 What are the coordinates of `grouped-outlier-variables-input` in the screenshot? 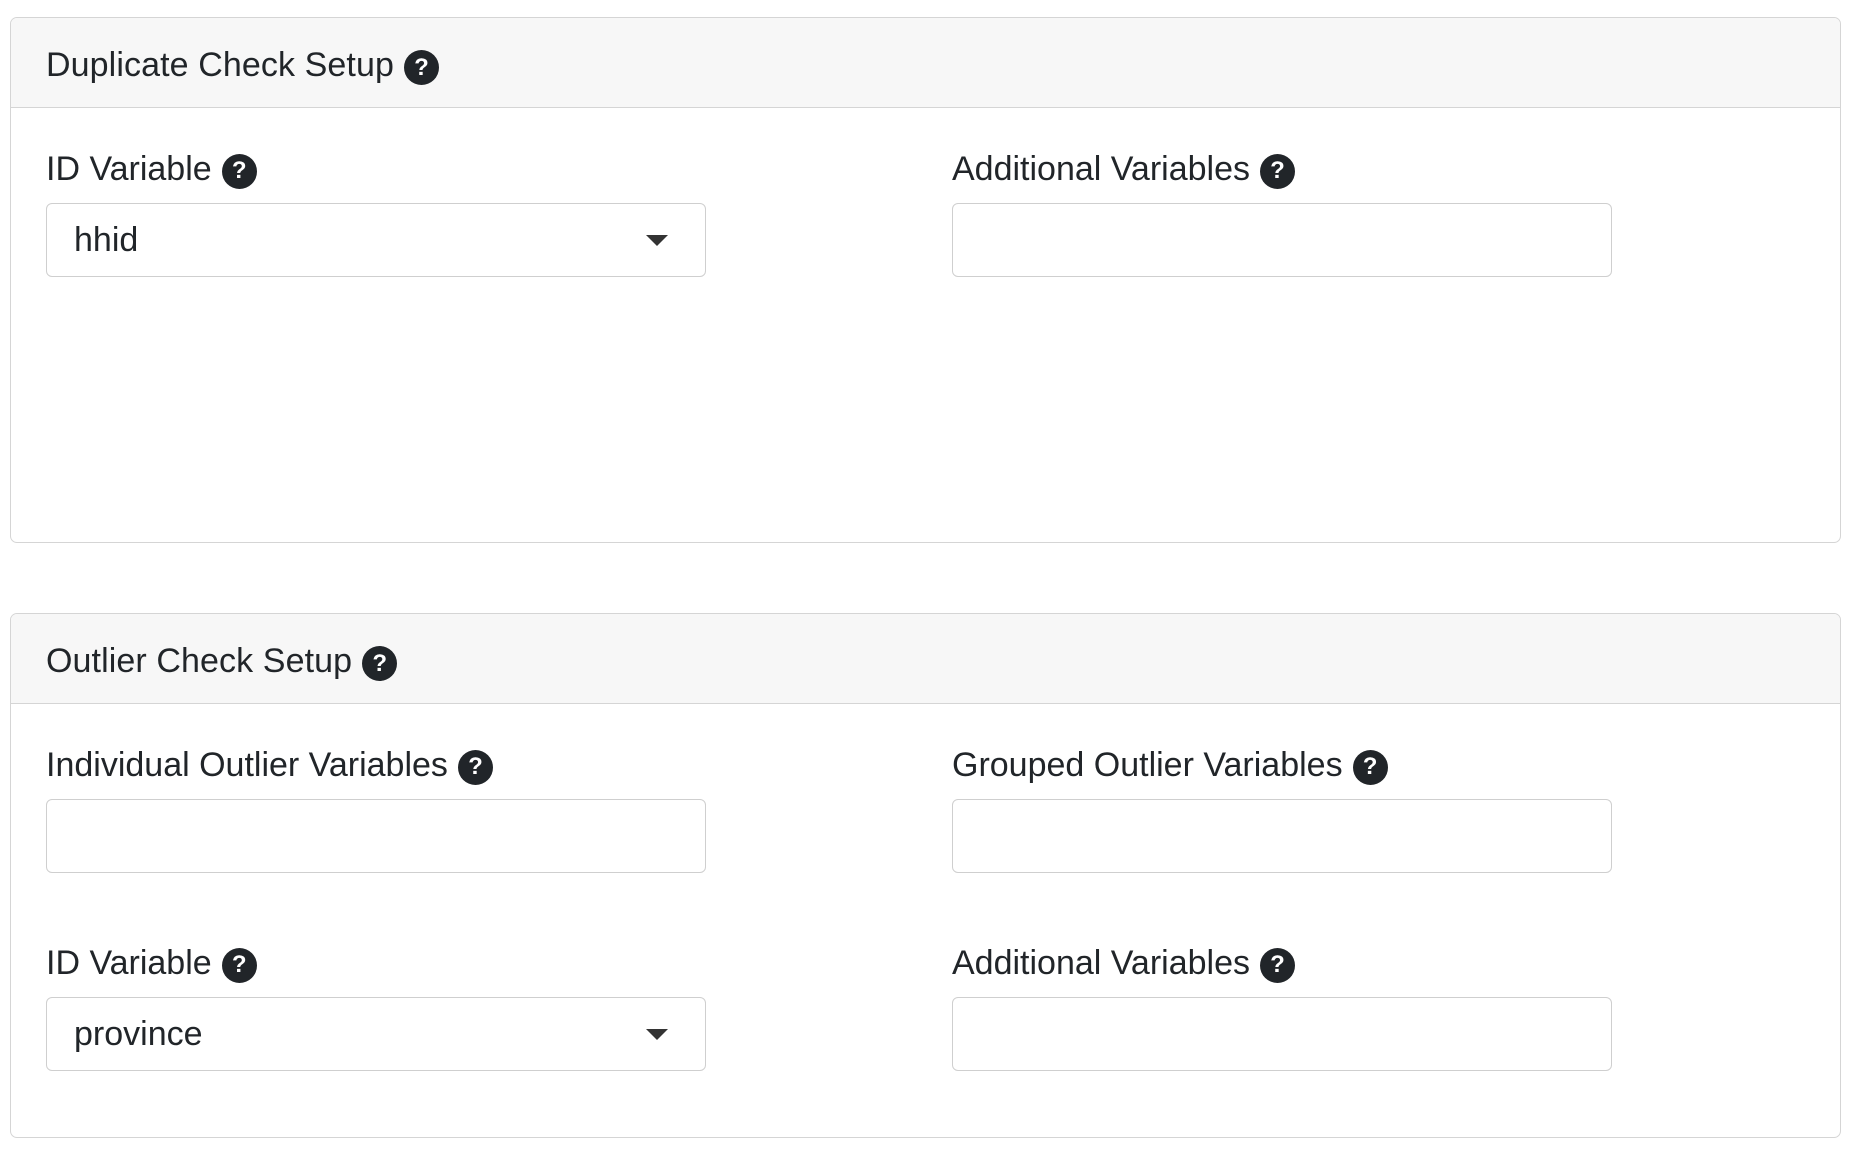 It's located at (1282, 836).